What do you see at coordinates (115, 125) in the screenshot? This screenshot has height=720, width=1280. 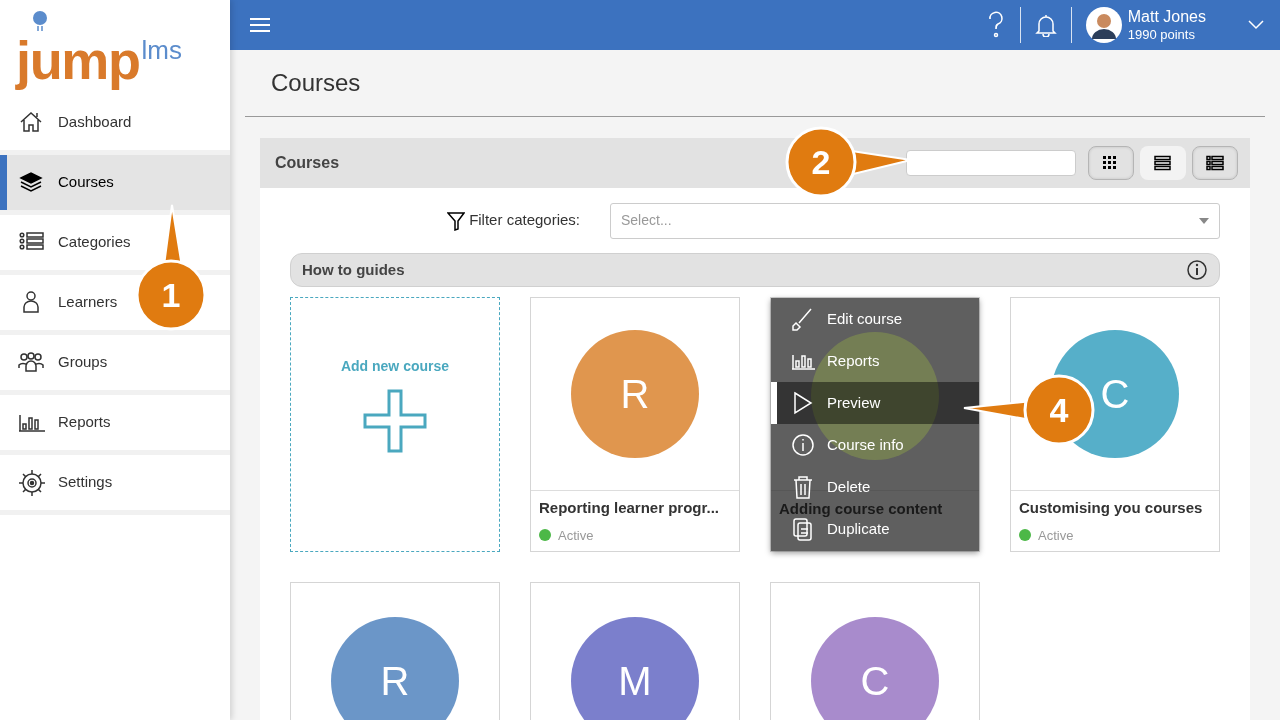 I see `sidebar-item: Dashboard` at bounding box center [115, 125].